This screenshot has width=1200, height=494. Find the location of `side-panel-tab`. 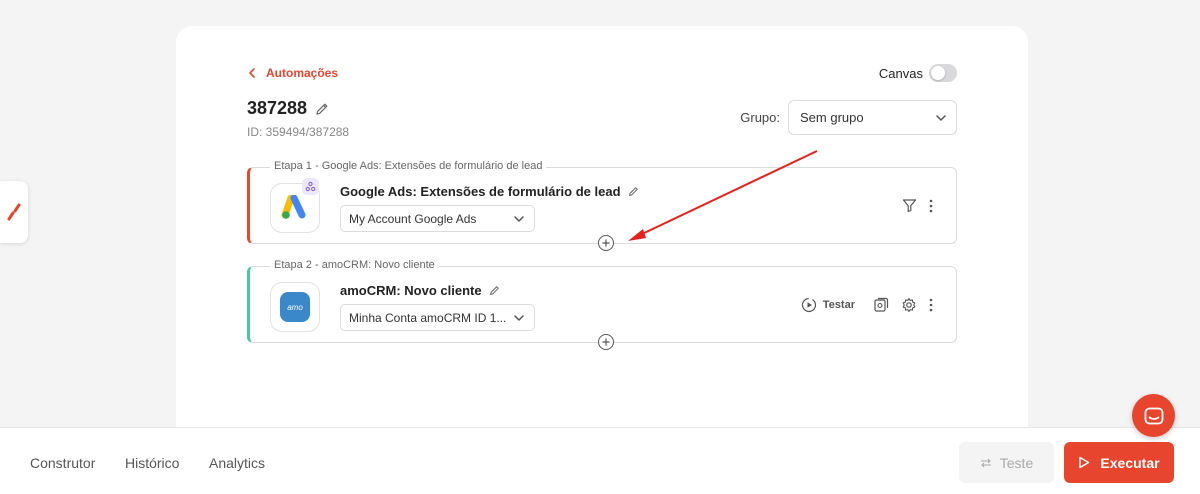

side-panel-tab is located at coordinates (14, 212).